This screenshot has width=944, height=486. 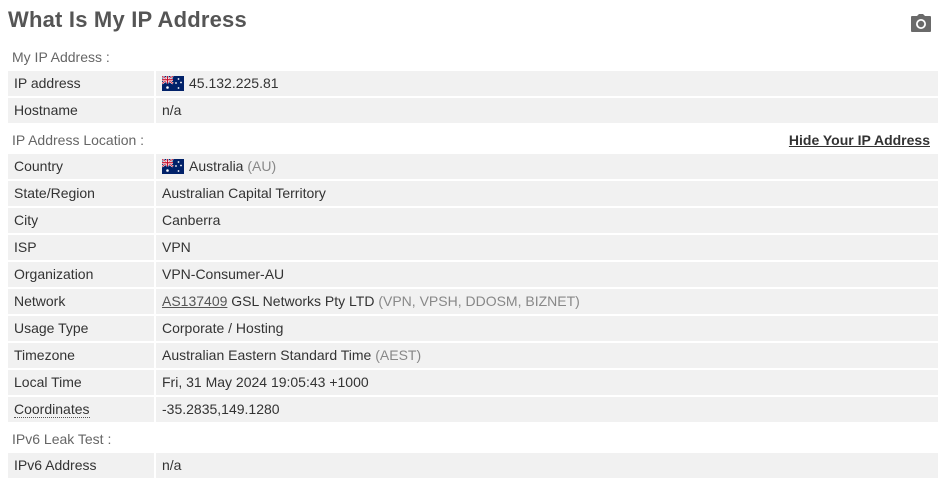 What do you see at coordinates (547, 409) in the screenshot?
I see `coordinates-value: -35.2835,149.1280` at bounding box center [547, 409].